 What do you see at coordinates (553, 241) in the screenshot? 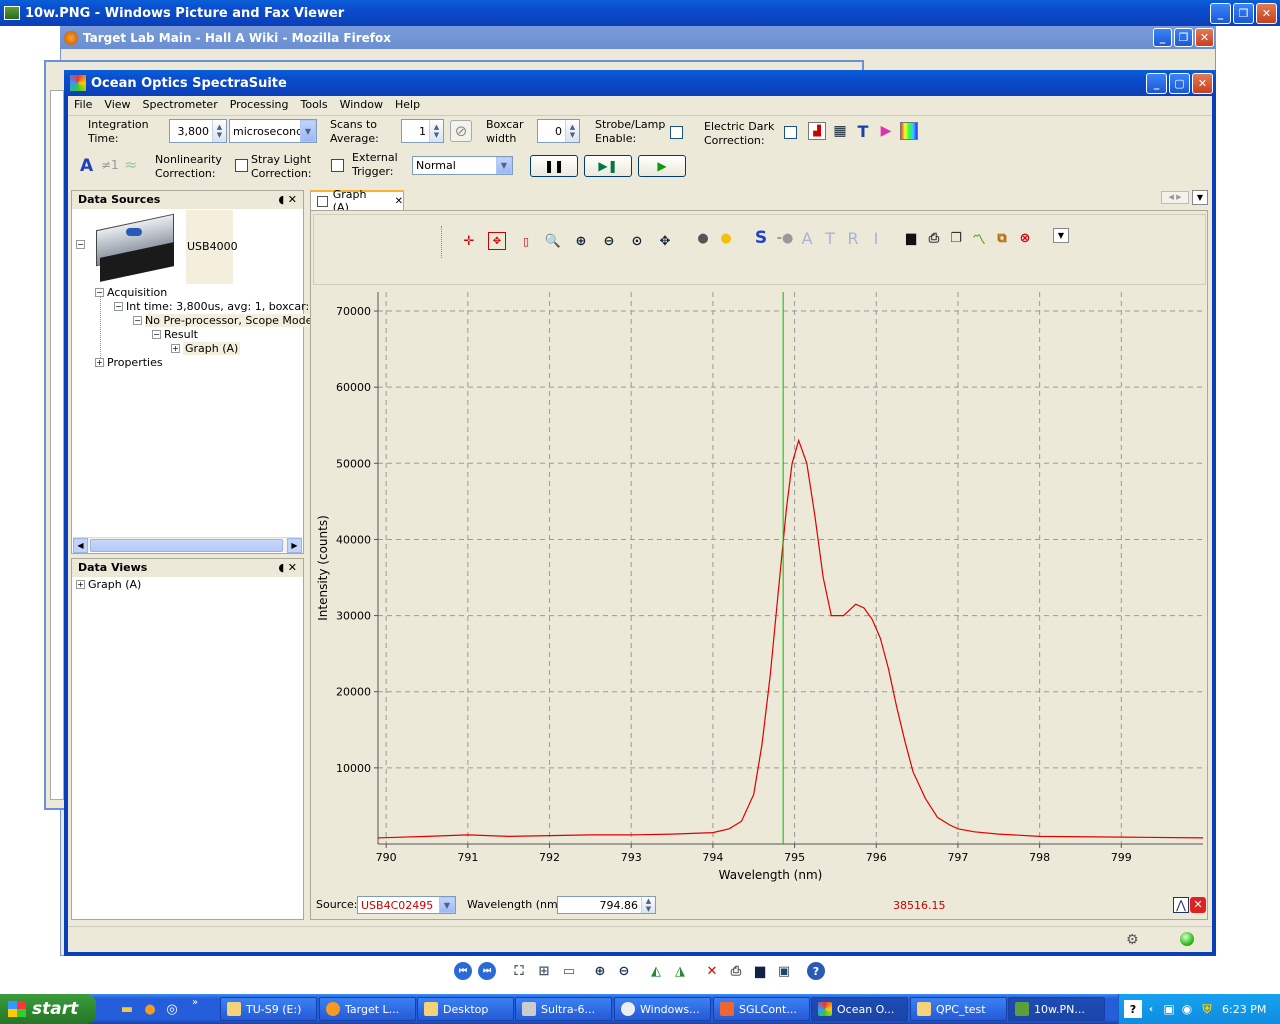
I see `zoom-box-icon: 🔍` at bounding box center [553, 241].